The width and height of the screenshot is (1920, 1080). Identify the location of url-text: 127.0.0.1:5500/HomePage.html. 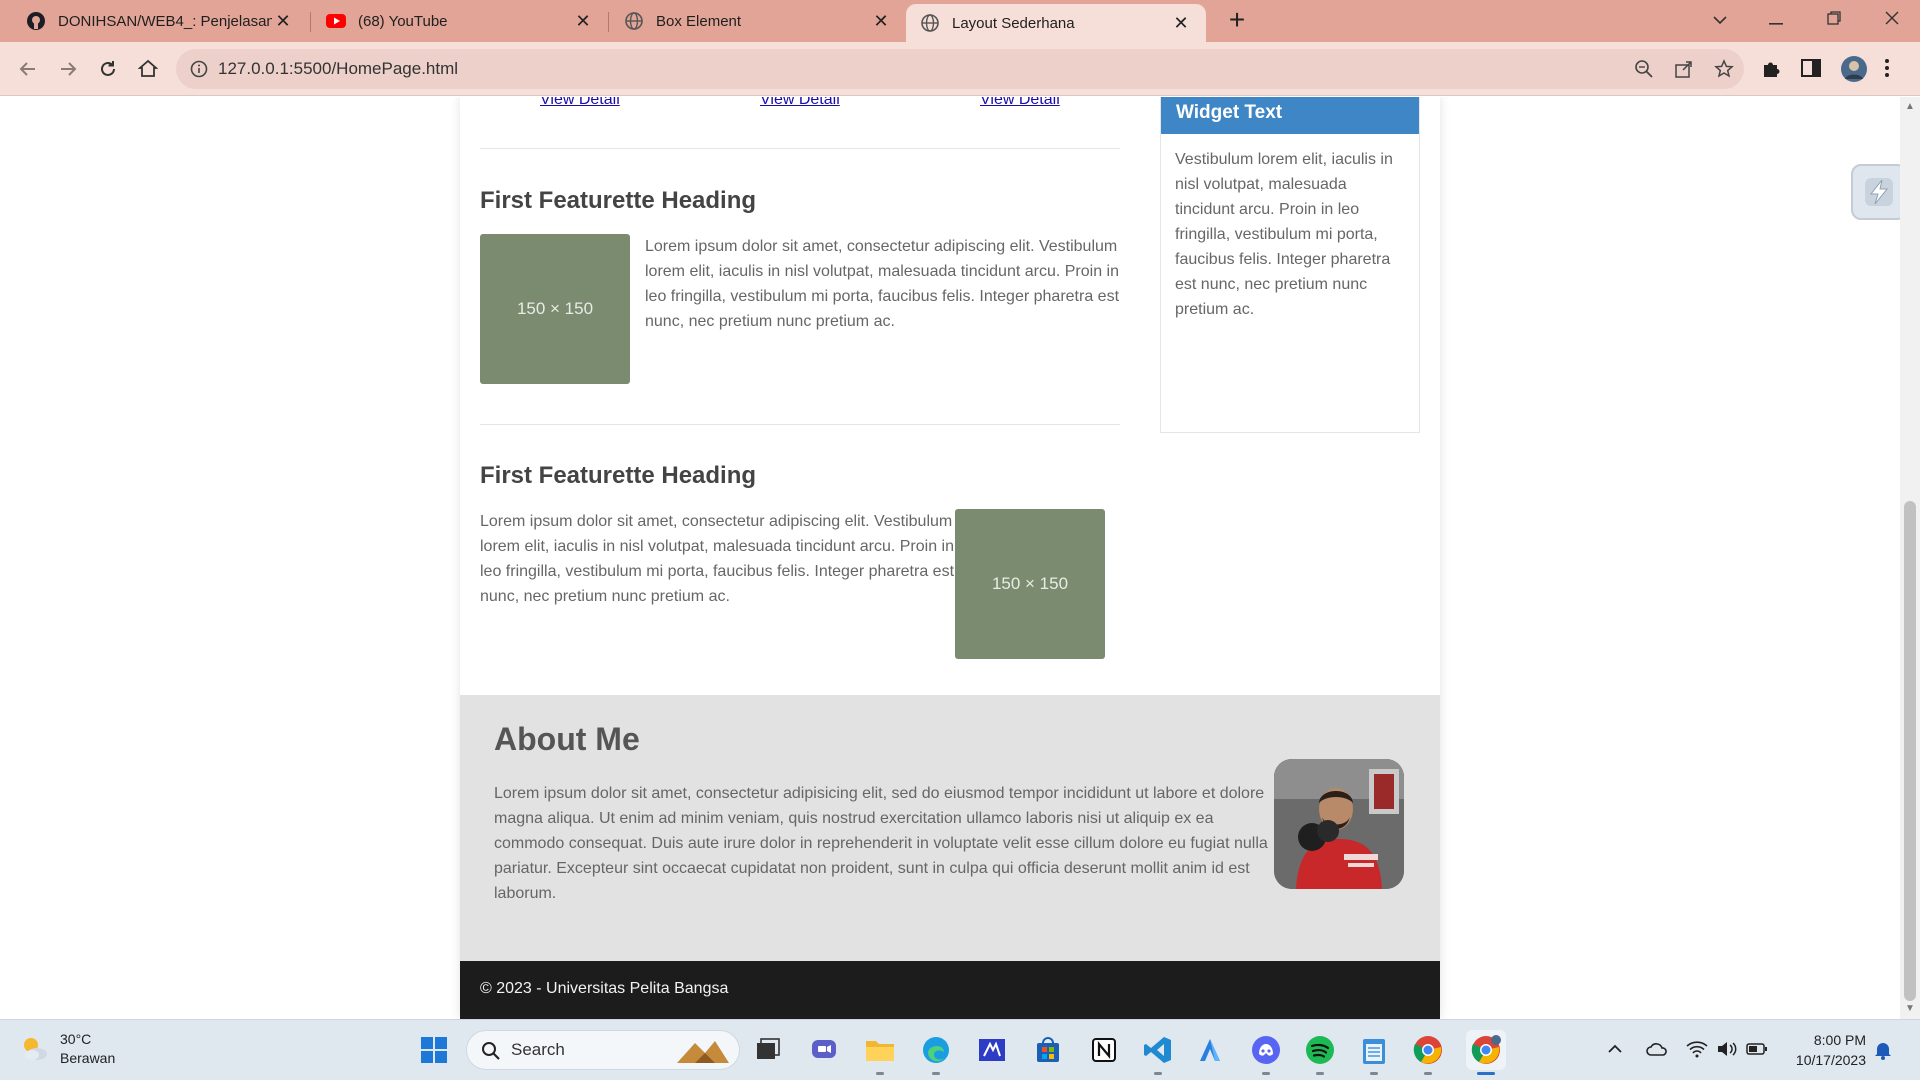
(338, 69).